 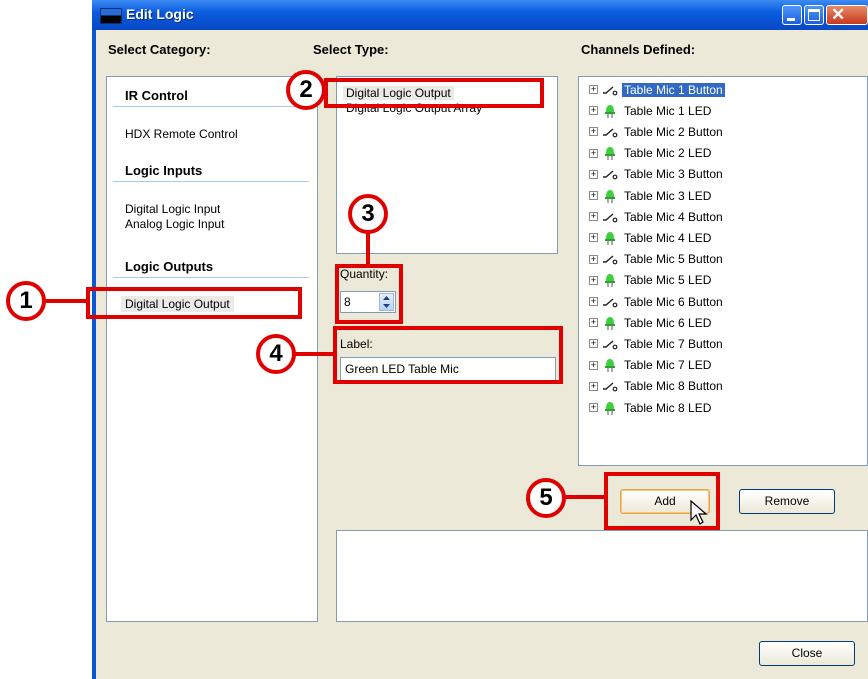 What do you see at coordinates (172, 209) in the screenshot?
I see `category-item-digital-logic-input: Digital Logic Input` at bounding box center [172, 209].